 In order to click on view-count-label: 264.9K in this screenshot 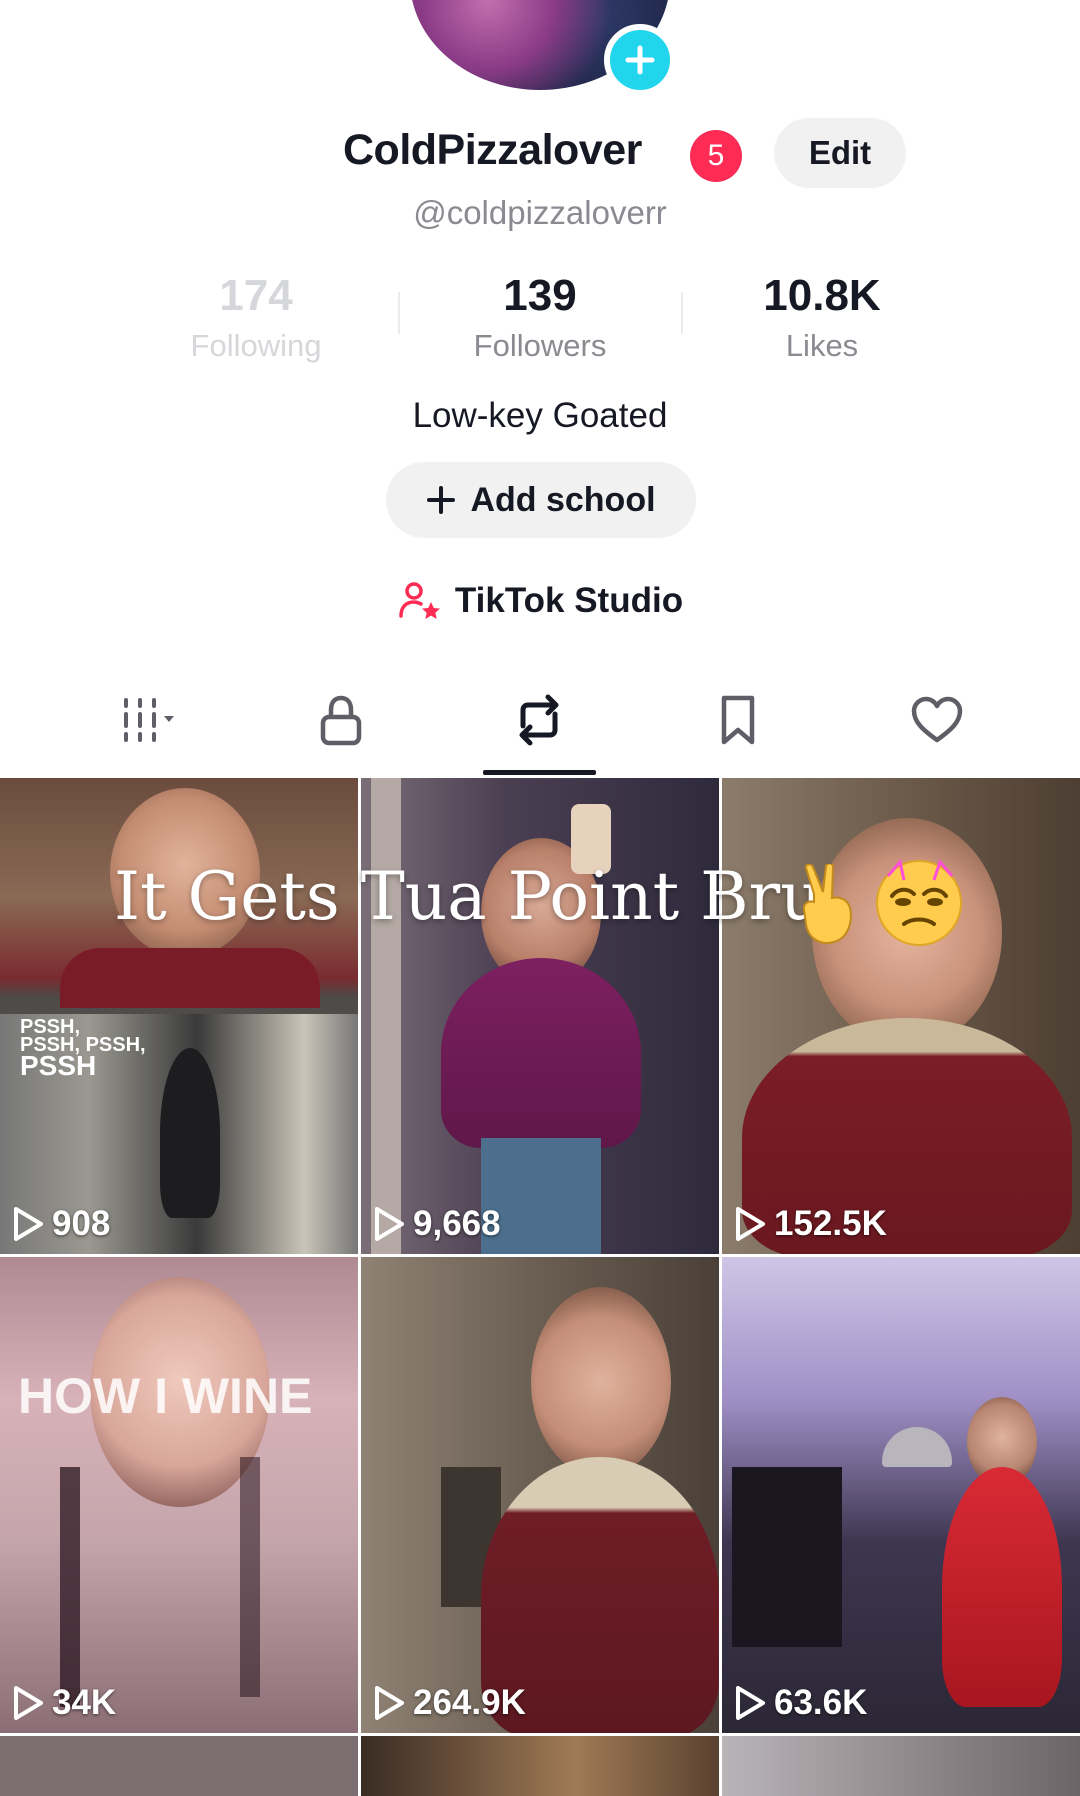, I will do `click(469, 1702)`.